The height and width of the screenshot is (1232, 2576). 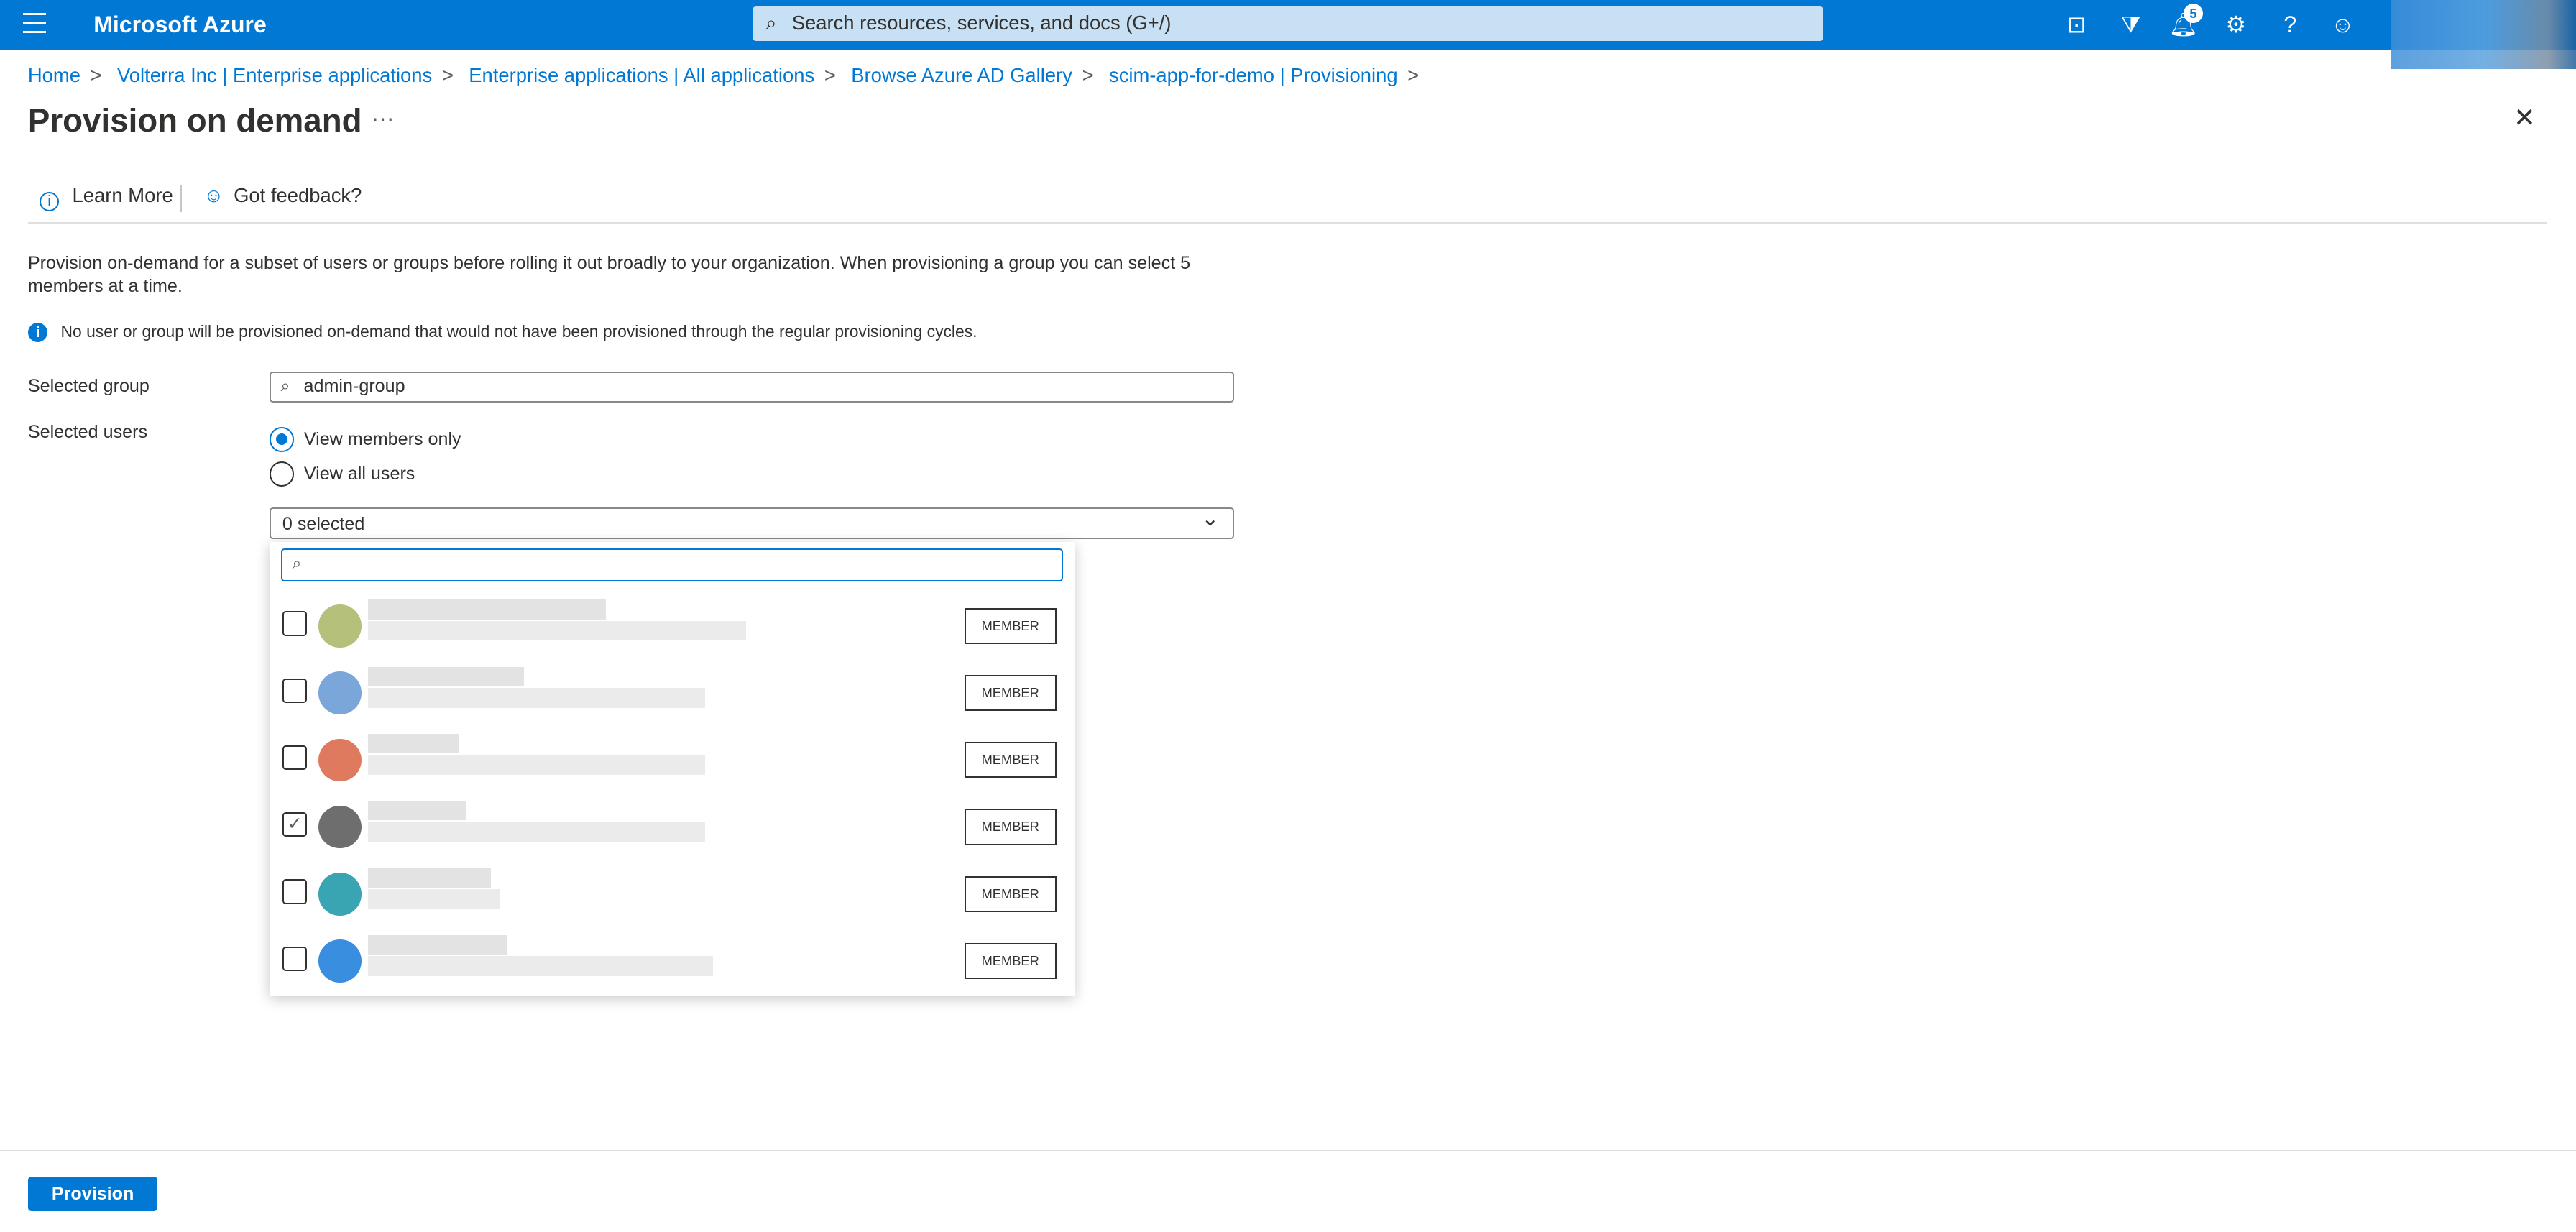 I want to click on brand: Microsoft Azure, so click(x=180, y=25).